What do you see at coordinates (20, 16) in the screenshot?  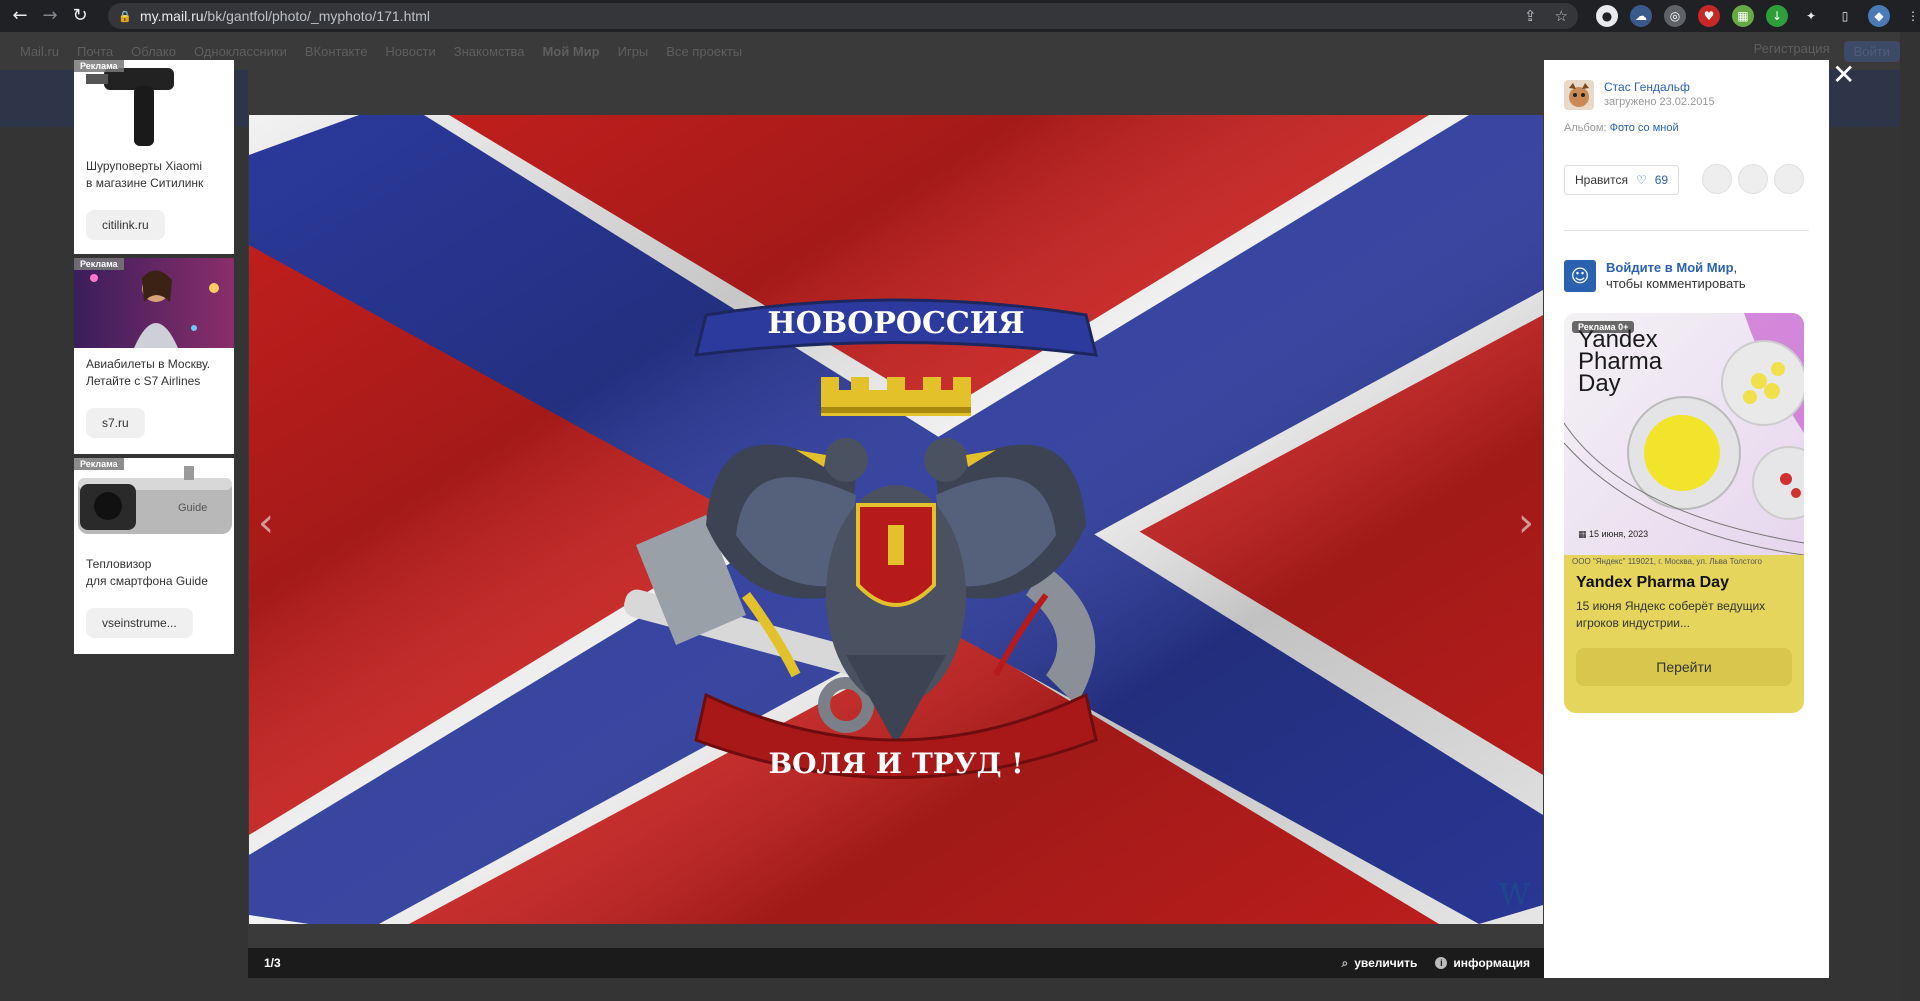 I see `back-icon: ←` at bounding box center [20, 16].